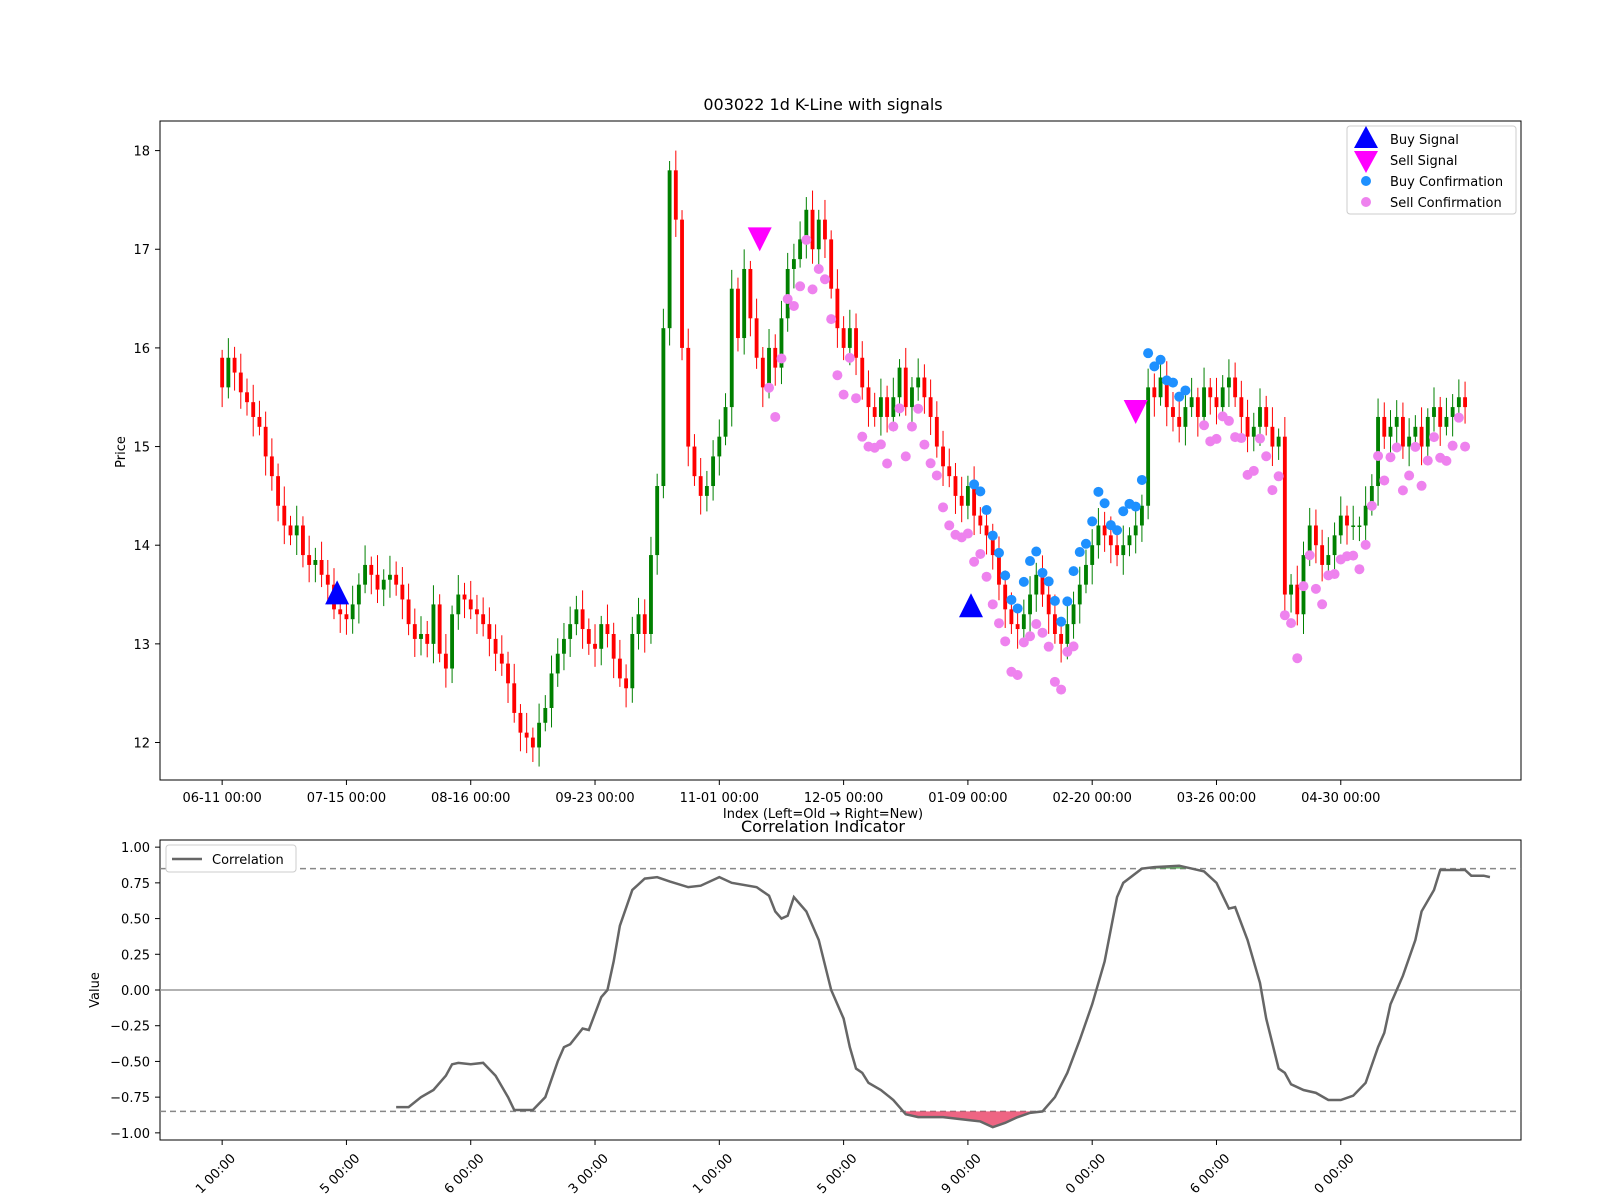 The width and height of the screenshot is (1600, 1204). What do you see at coordinates (130, 1027) in the screenshot?
I see `y-tick-label: −0.25` at bounding box center [130, 1027].